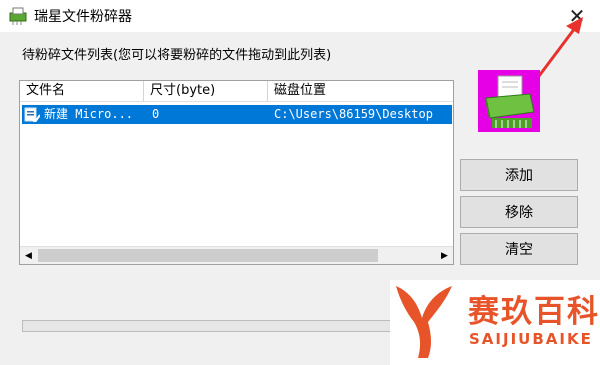  Describe the element at coordinates (206, 91) in the screenshot. I see `column-size: 尺寸(byte)` at that location.